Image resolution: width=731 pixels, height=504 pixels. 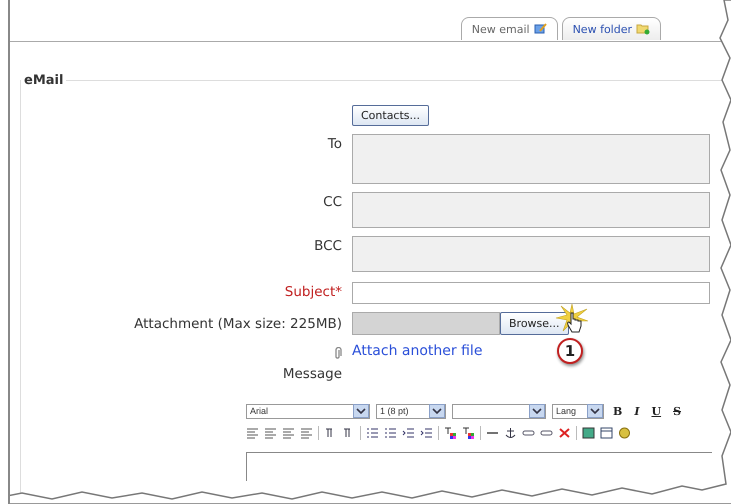 What do you see at coordinates (390, 433) in the screenshot?
I see `bullet-list-icon` at bounding box center [390, 433].